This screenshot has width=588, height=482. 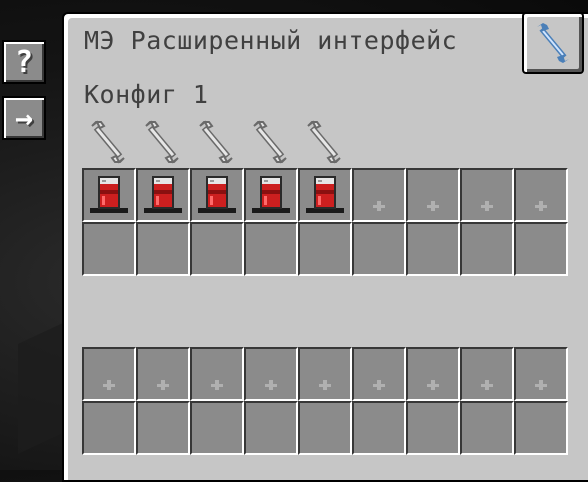 I want to click on arrow-button: →, so click(x=24, y=118).